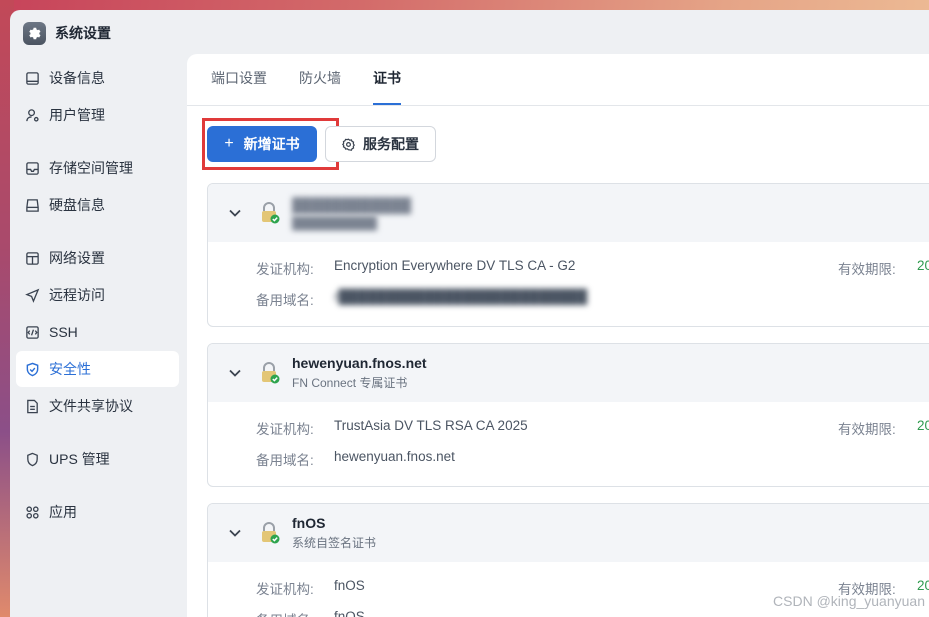 The width and height of the screenshot is (929, 617). What do you see at coordinates (97, 332) in the screenshot?
I see `sidebar-item-ssh: SSH` at bounding box center [97, 332].